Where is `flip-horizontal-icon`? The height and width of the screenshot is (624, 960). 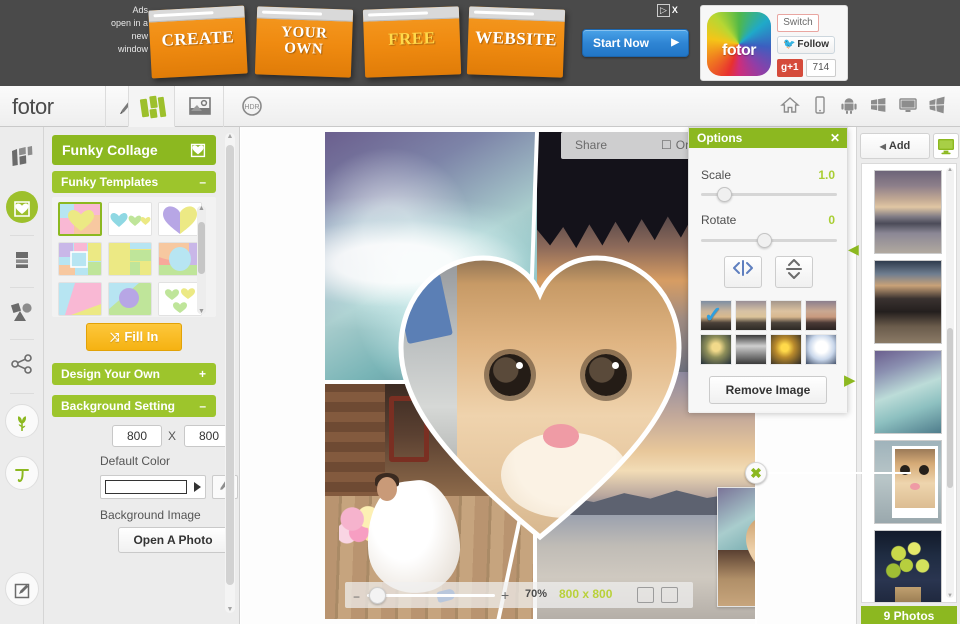
flip-horizontal-icon is located at coordinates (743, 268).